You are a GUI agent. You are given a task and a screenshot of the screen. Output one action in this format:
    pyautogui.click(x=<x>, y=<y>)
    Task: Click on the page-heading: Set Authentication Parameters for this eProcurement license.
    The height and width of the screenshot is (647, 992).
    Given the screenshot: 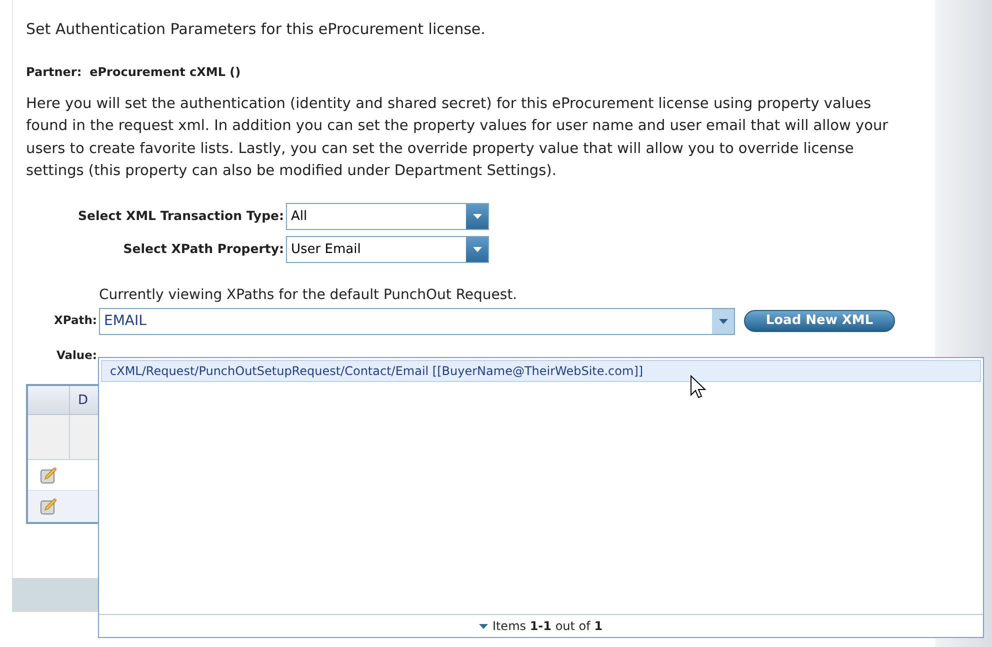 What is the action you would take?
    pyautogui.click(x=256, y=29)
    